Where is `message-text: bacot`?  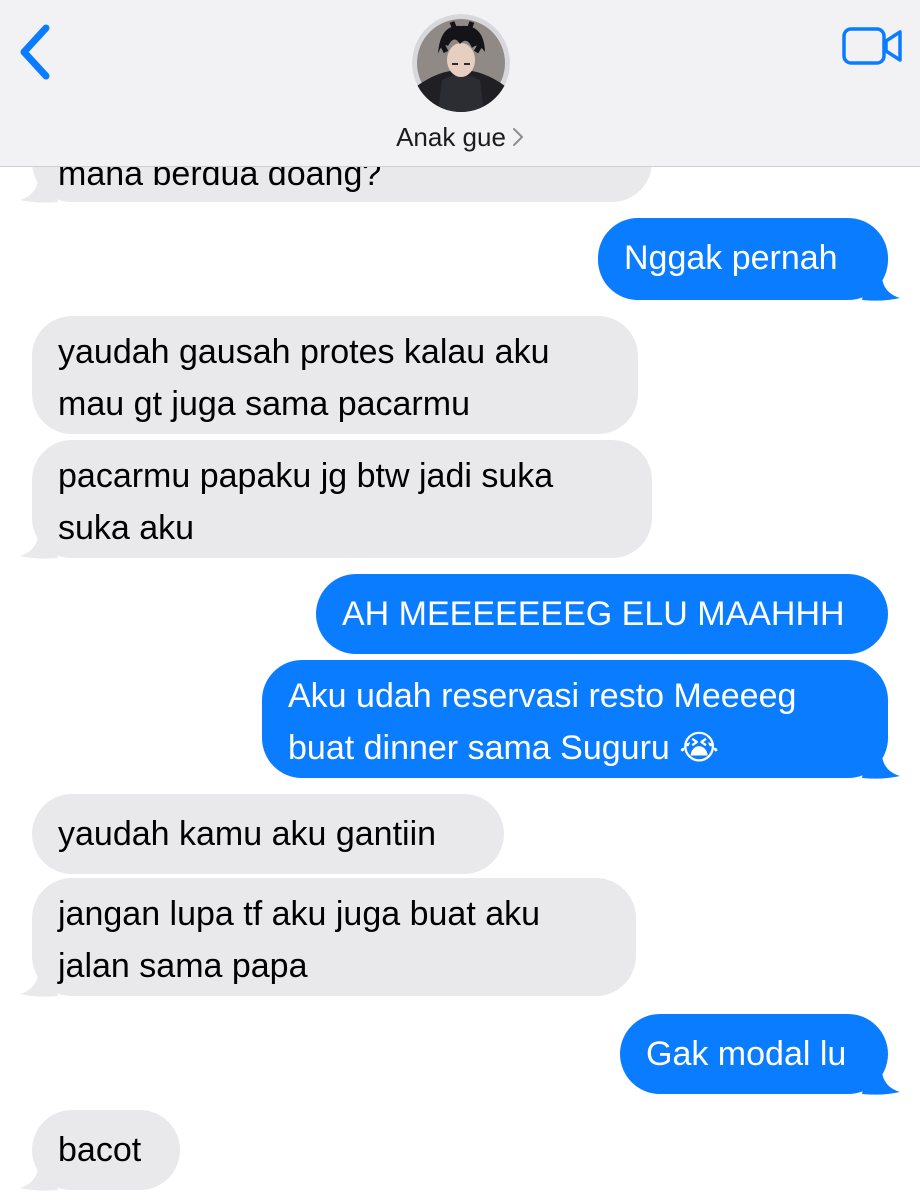
message-text: bacot is located at coordinates (100, 1150).